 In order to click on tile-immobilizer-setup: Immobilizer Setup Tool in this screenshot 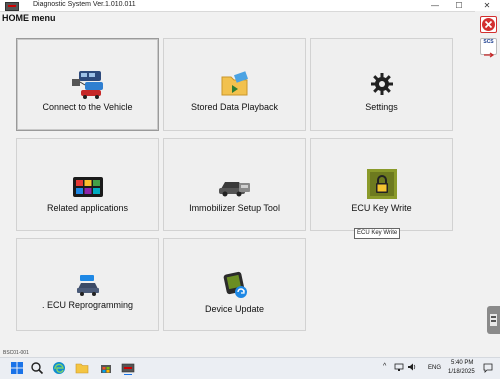, I will do `click(234, 184)`.